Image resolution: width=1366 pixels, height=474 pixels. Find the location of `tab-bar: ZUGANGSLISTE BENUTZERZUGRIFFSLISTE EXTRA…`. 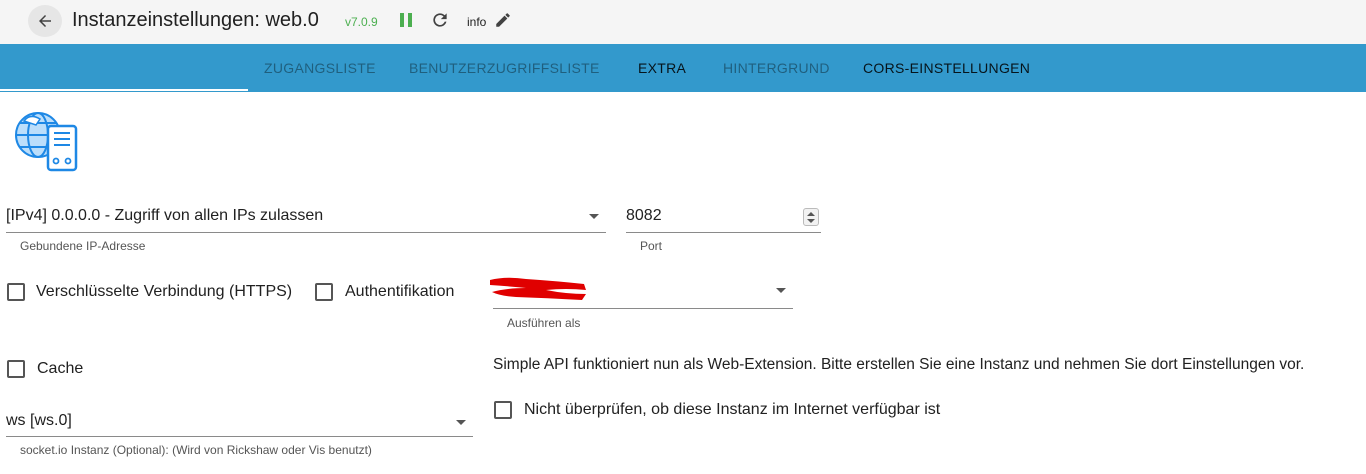

tab-bar: ZUGANGSLISTE BENUTZERZUGRIFFSLISTE EXTRA… is located at coordinates (683, 68).